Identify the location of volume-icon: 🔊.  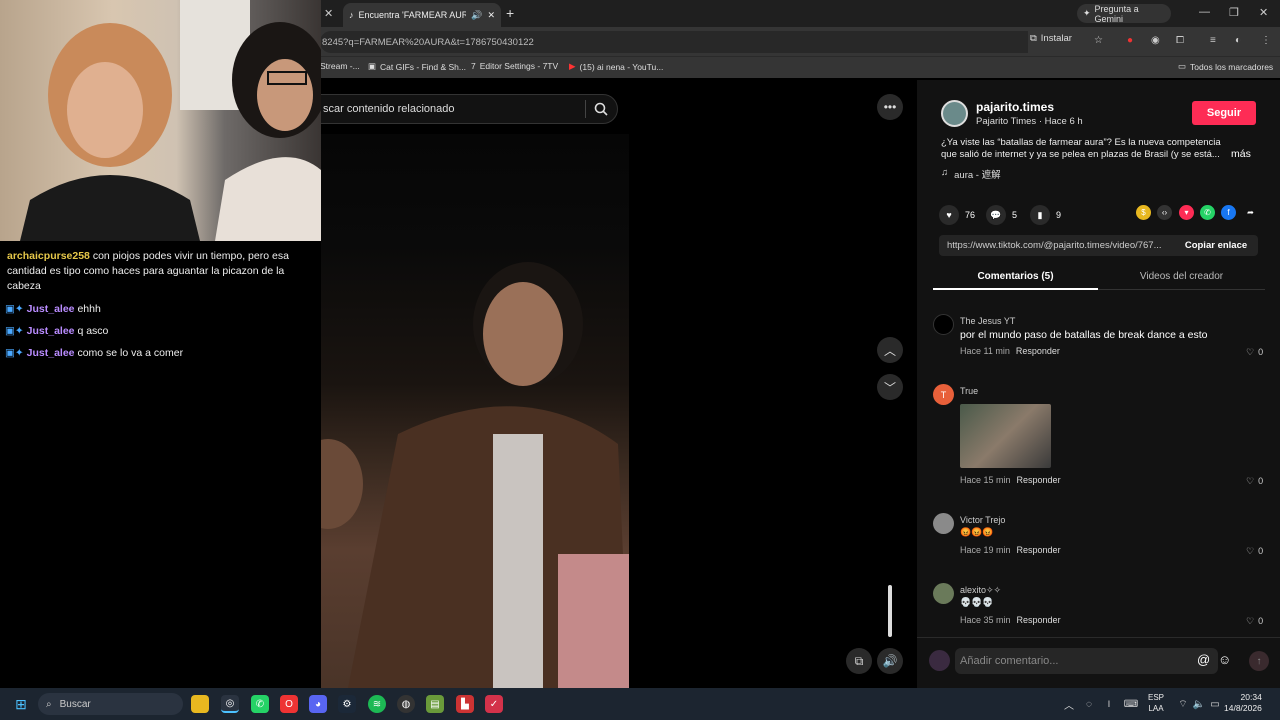
(890, 661).